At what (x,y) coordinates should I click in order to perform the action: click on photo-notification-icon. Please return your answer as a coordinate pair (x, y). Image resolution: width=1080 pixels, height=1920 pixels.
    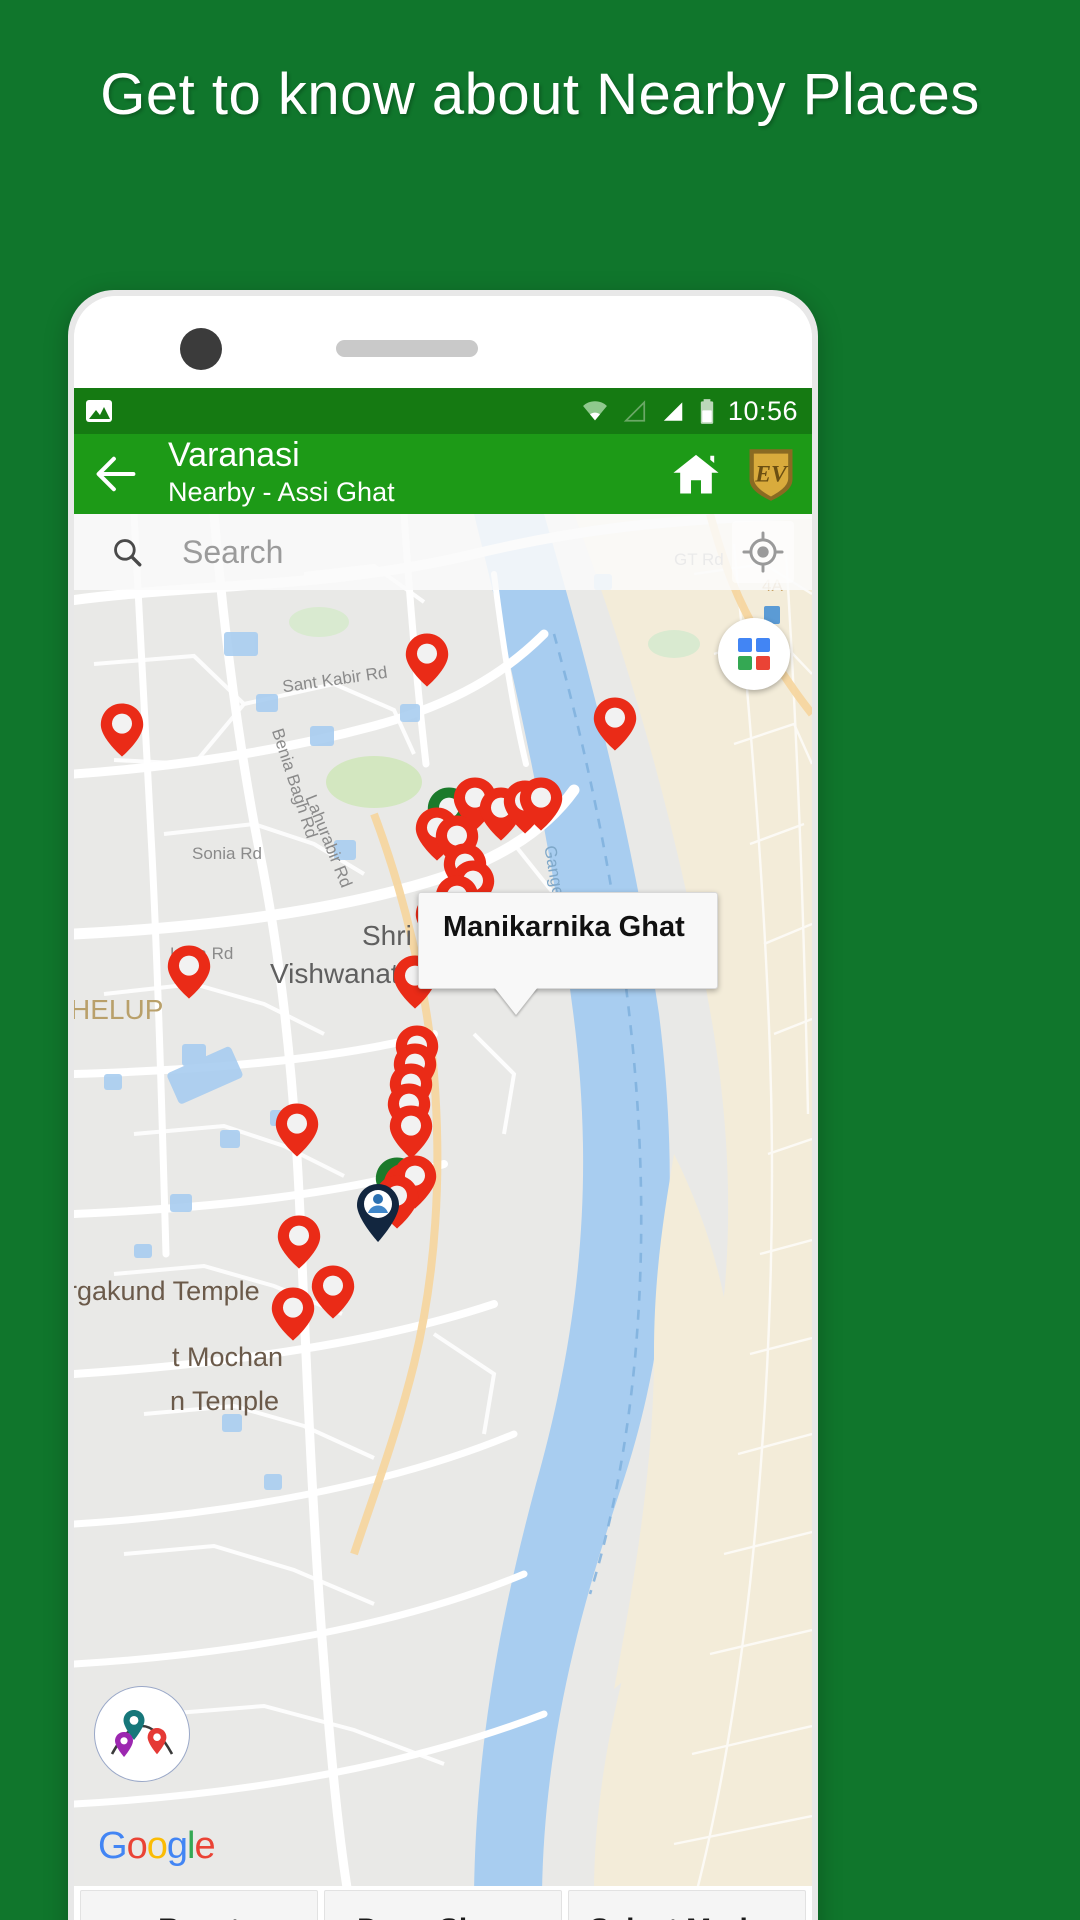
    Looking at the image, I should click on (99, 411).